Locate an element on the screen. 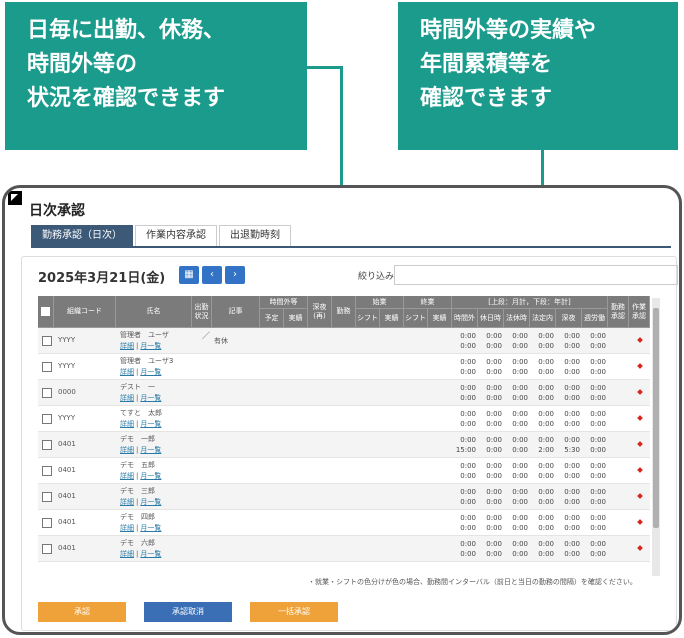 Image resolution: width=684 pixels, height=638 pixels. tab-work-approval: 勤務承認（日次） is located at coordinates (82, 236).